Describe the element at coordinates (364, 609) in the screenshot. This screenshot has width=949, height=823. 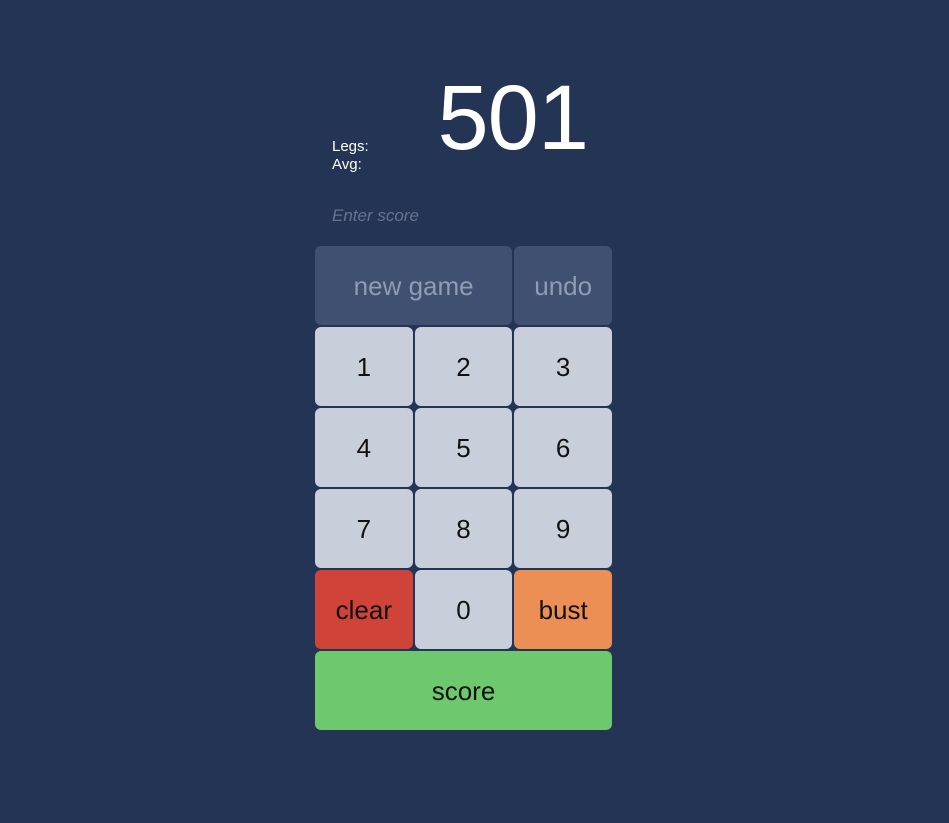
I see `key-clear: clear` at that location.